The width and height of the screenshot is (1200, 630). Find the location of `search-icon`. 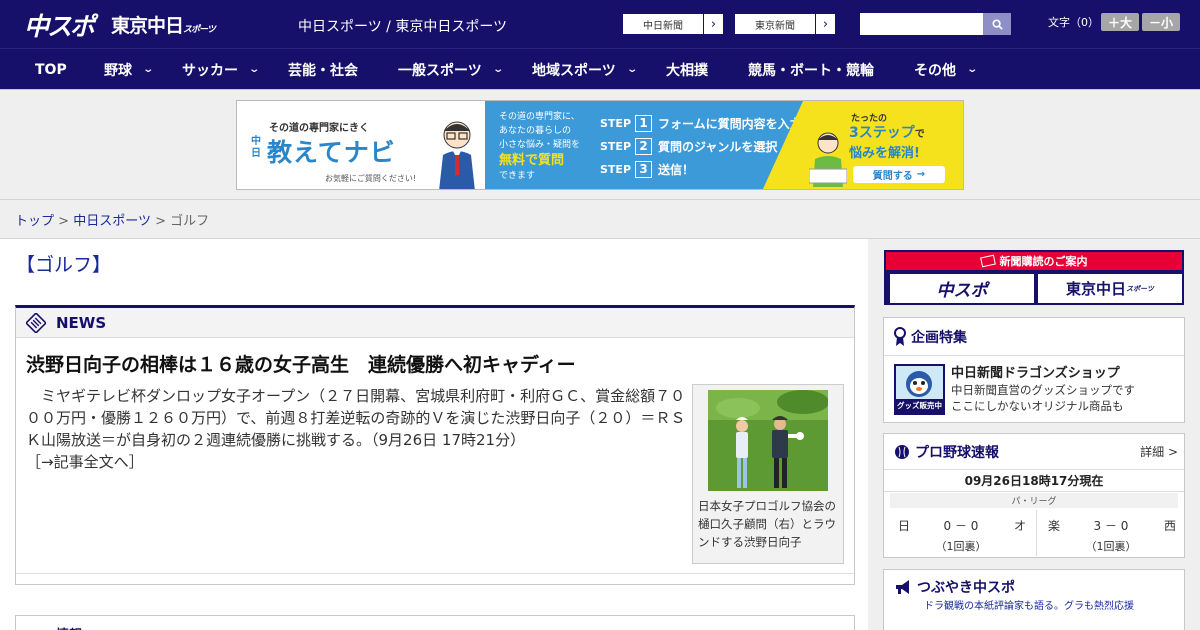

search-icon is located at coordinates (997, 24).